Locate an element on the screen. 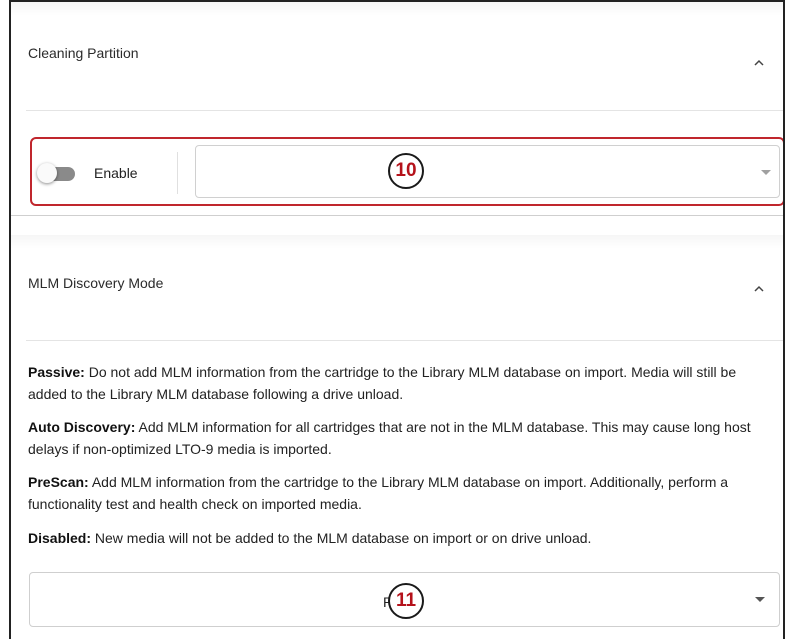 The height and width of the screenshot is (639, 787). mode-term: Passive: is located at coordinates (56, 372).